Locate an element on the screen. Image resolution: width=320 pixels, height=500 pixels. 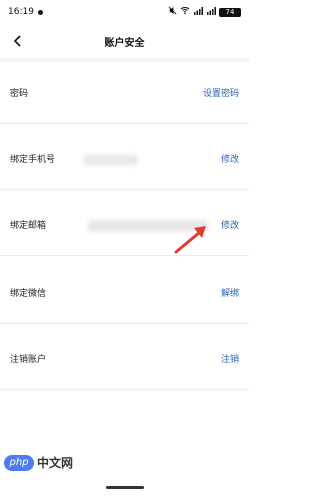
row-label-email: 绑定邮箱 is located at coordinates (28, 226).